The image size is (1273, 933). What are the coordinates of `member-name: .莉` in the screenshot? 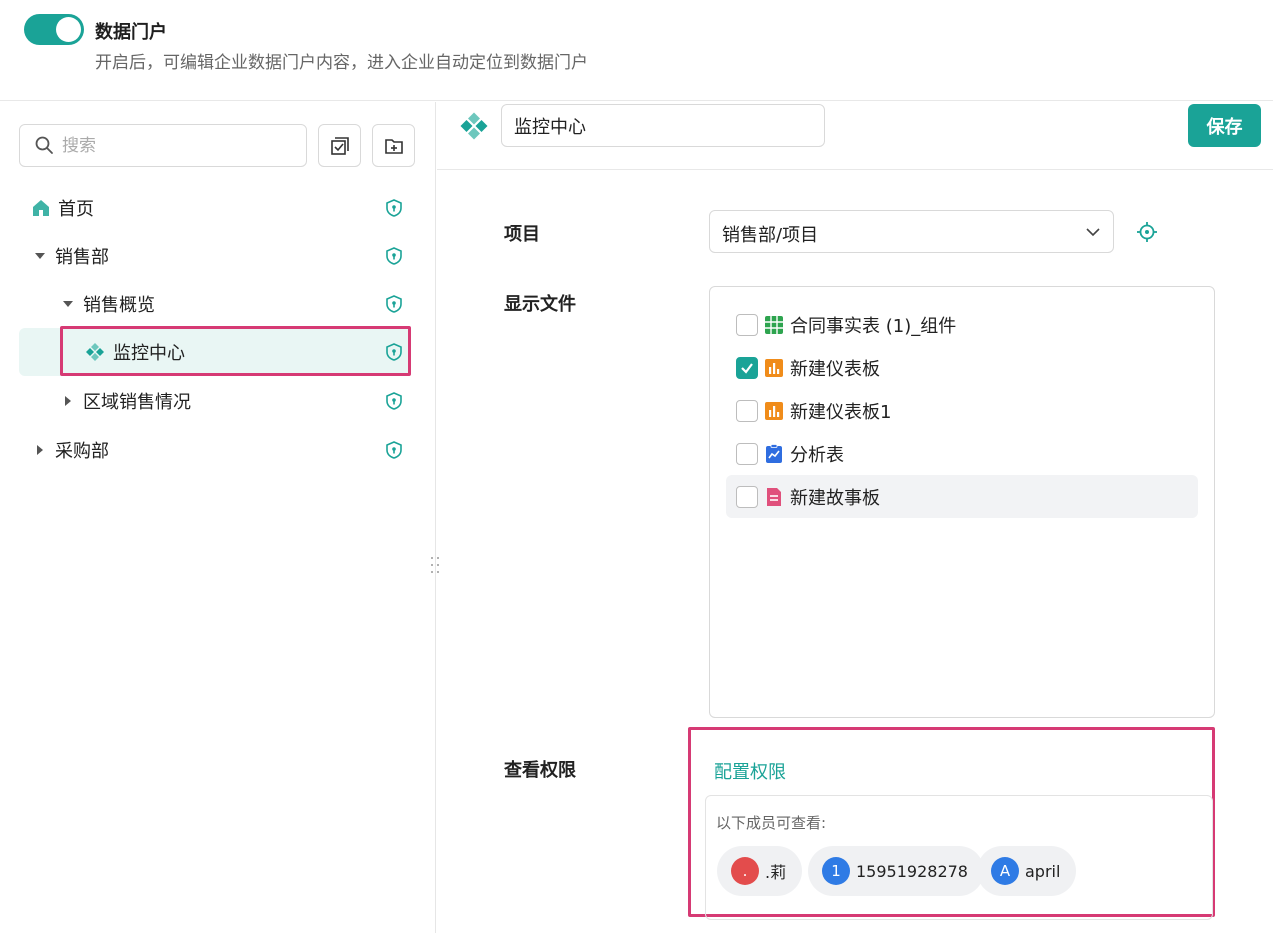 It's located at (776, 872).